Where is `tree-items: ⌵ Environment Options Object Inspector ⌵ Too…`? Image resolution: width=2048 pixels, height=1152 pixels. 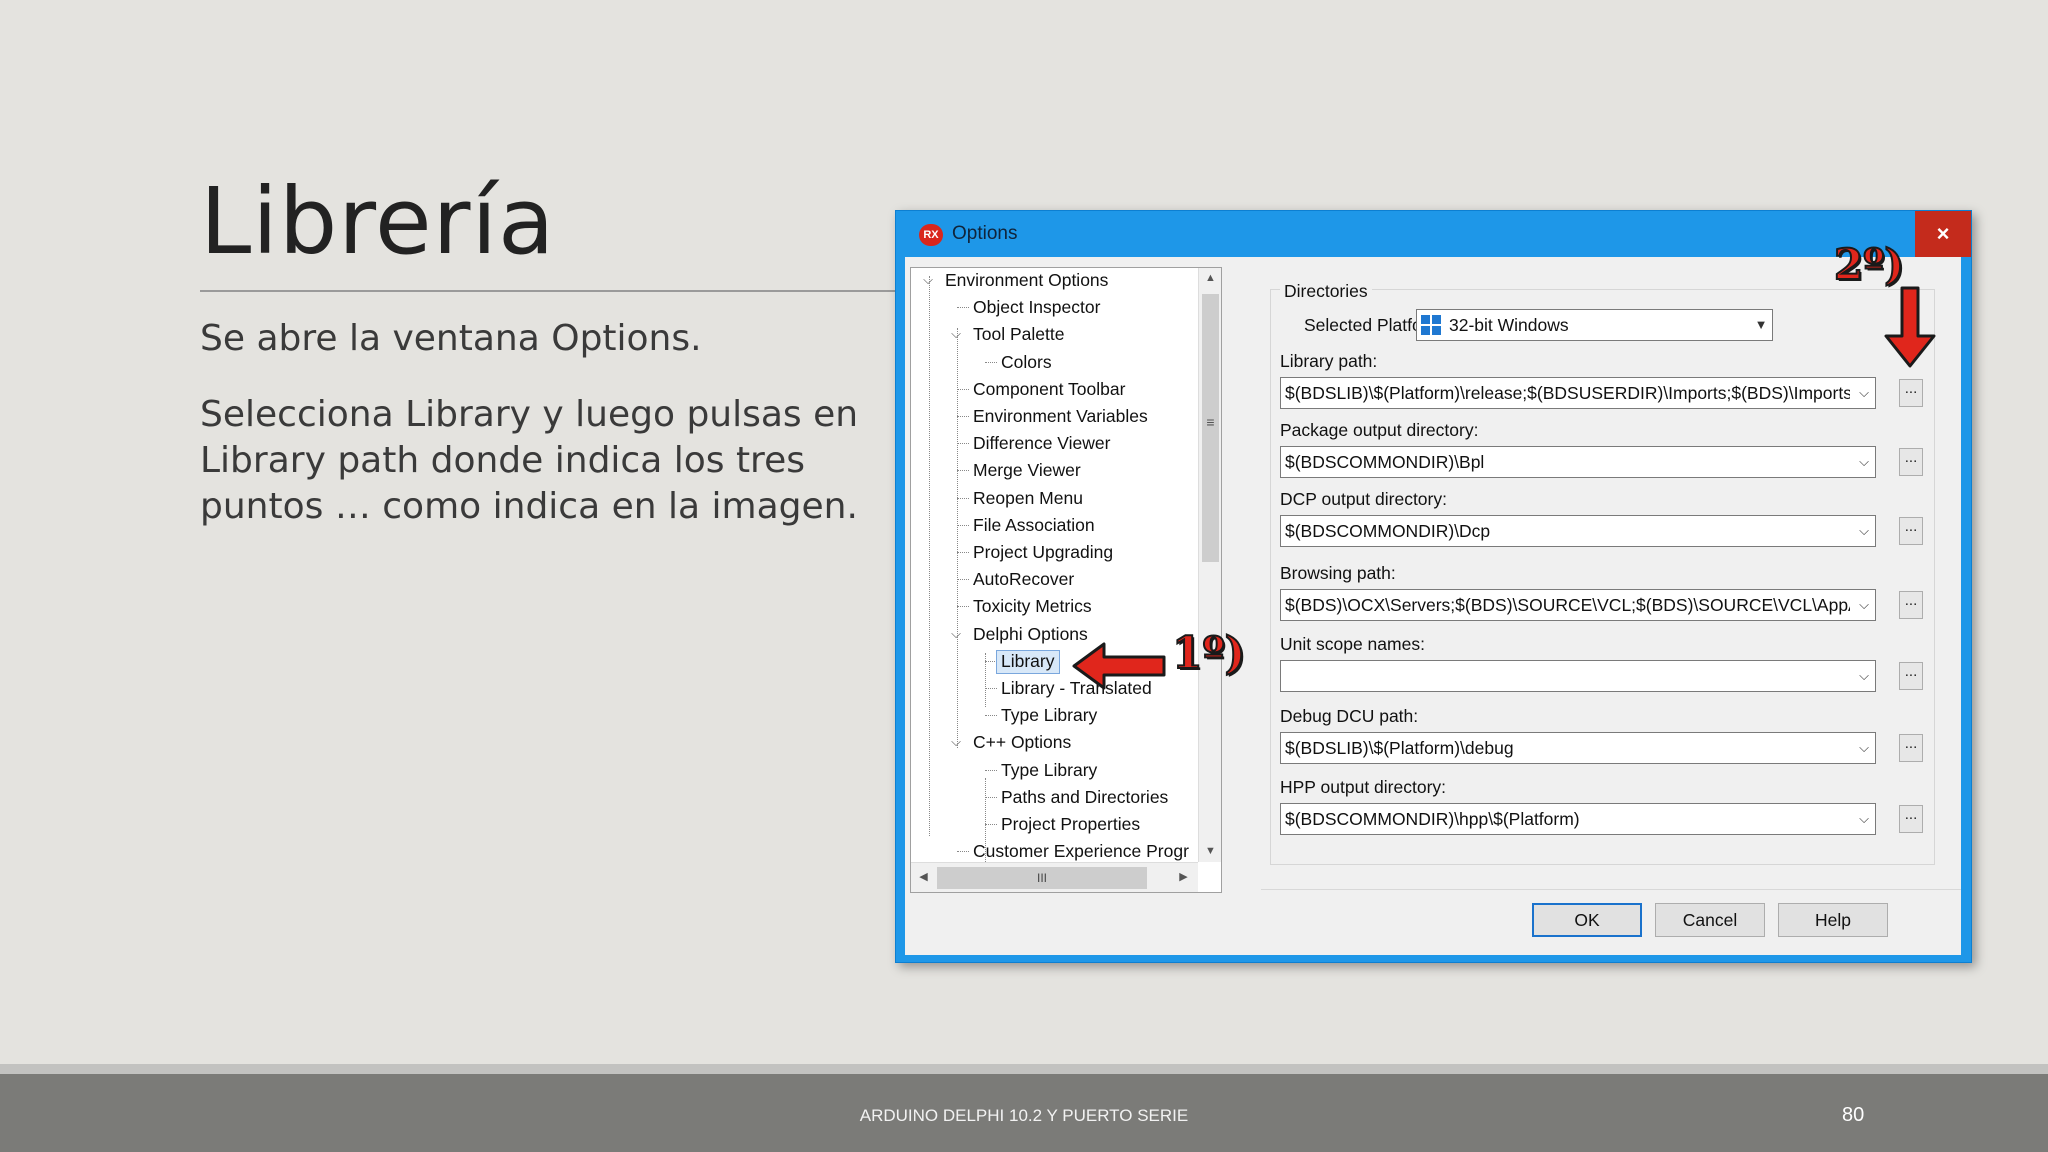 tree-items: ⌵ Environment Options Object Inspector ⌵ Too… is located at coordinates (1054, 565).